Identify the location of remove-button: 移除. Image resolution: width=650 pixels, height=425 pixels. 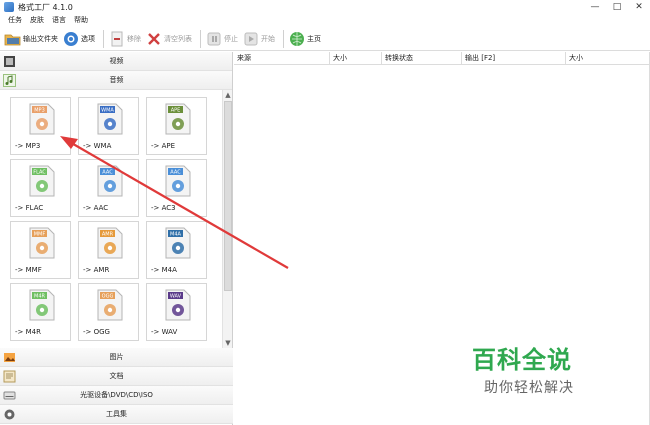
(124, 39).